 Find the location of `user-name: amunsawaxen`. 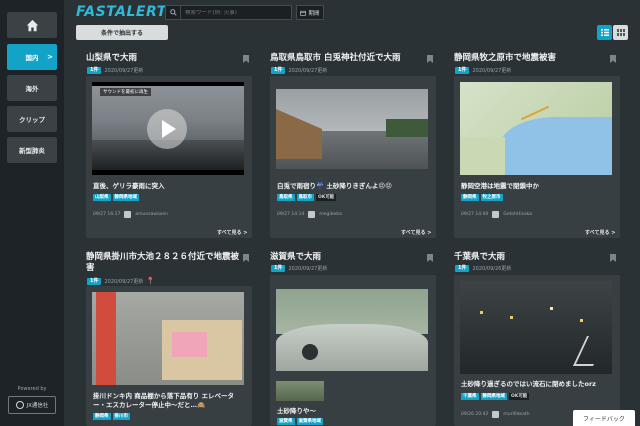

user-name: amunsawaxen is located at coordinates (151, 214).